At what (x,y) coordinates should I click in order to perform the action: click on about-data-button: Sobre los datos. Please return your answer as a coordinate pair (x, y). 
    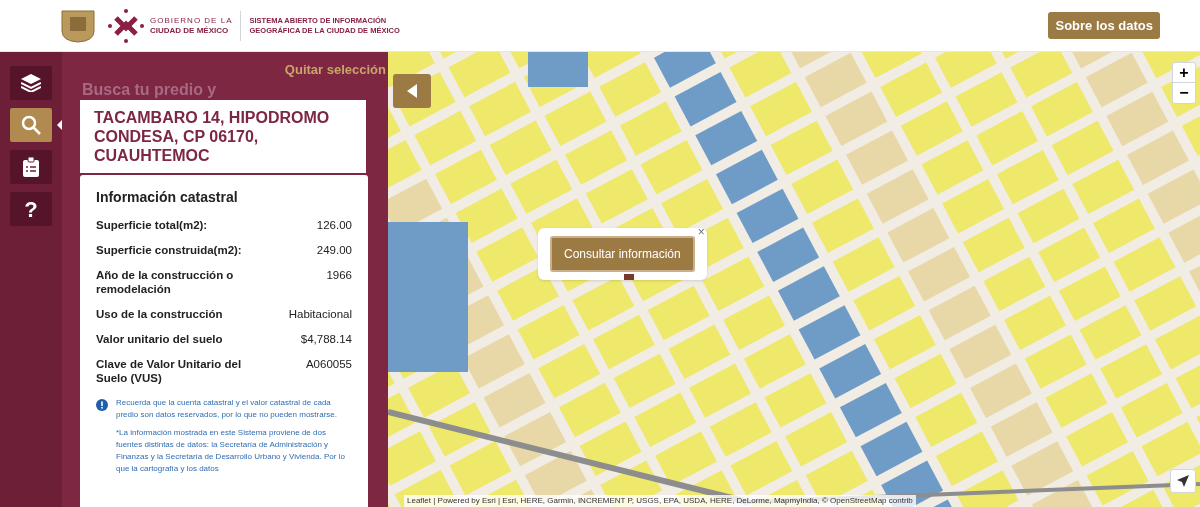
    Looking at the image, I should click on (1104, 25).